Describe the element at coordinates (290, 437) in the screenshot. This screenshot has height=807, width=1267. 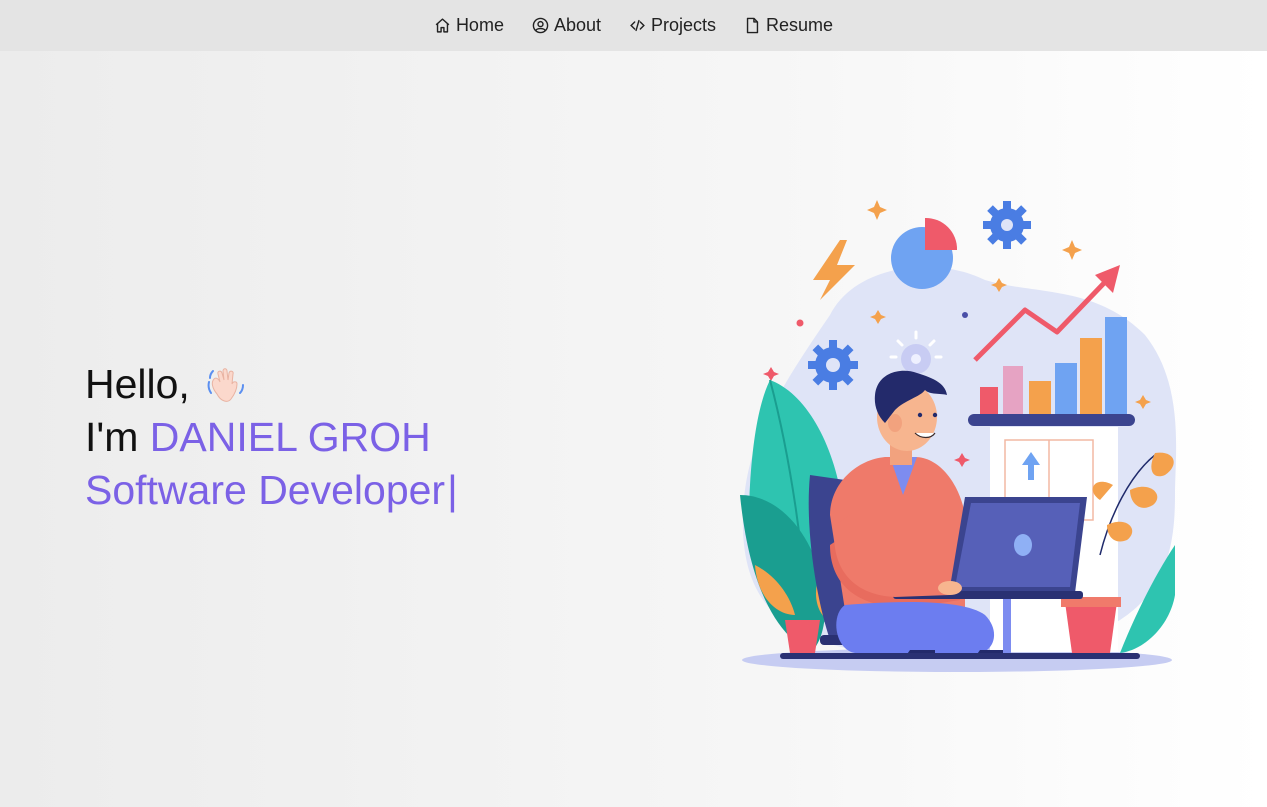
I see `developer-name: DANIEL GROH` at that location.